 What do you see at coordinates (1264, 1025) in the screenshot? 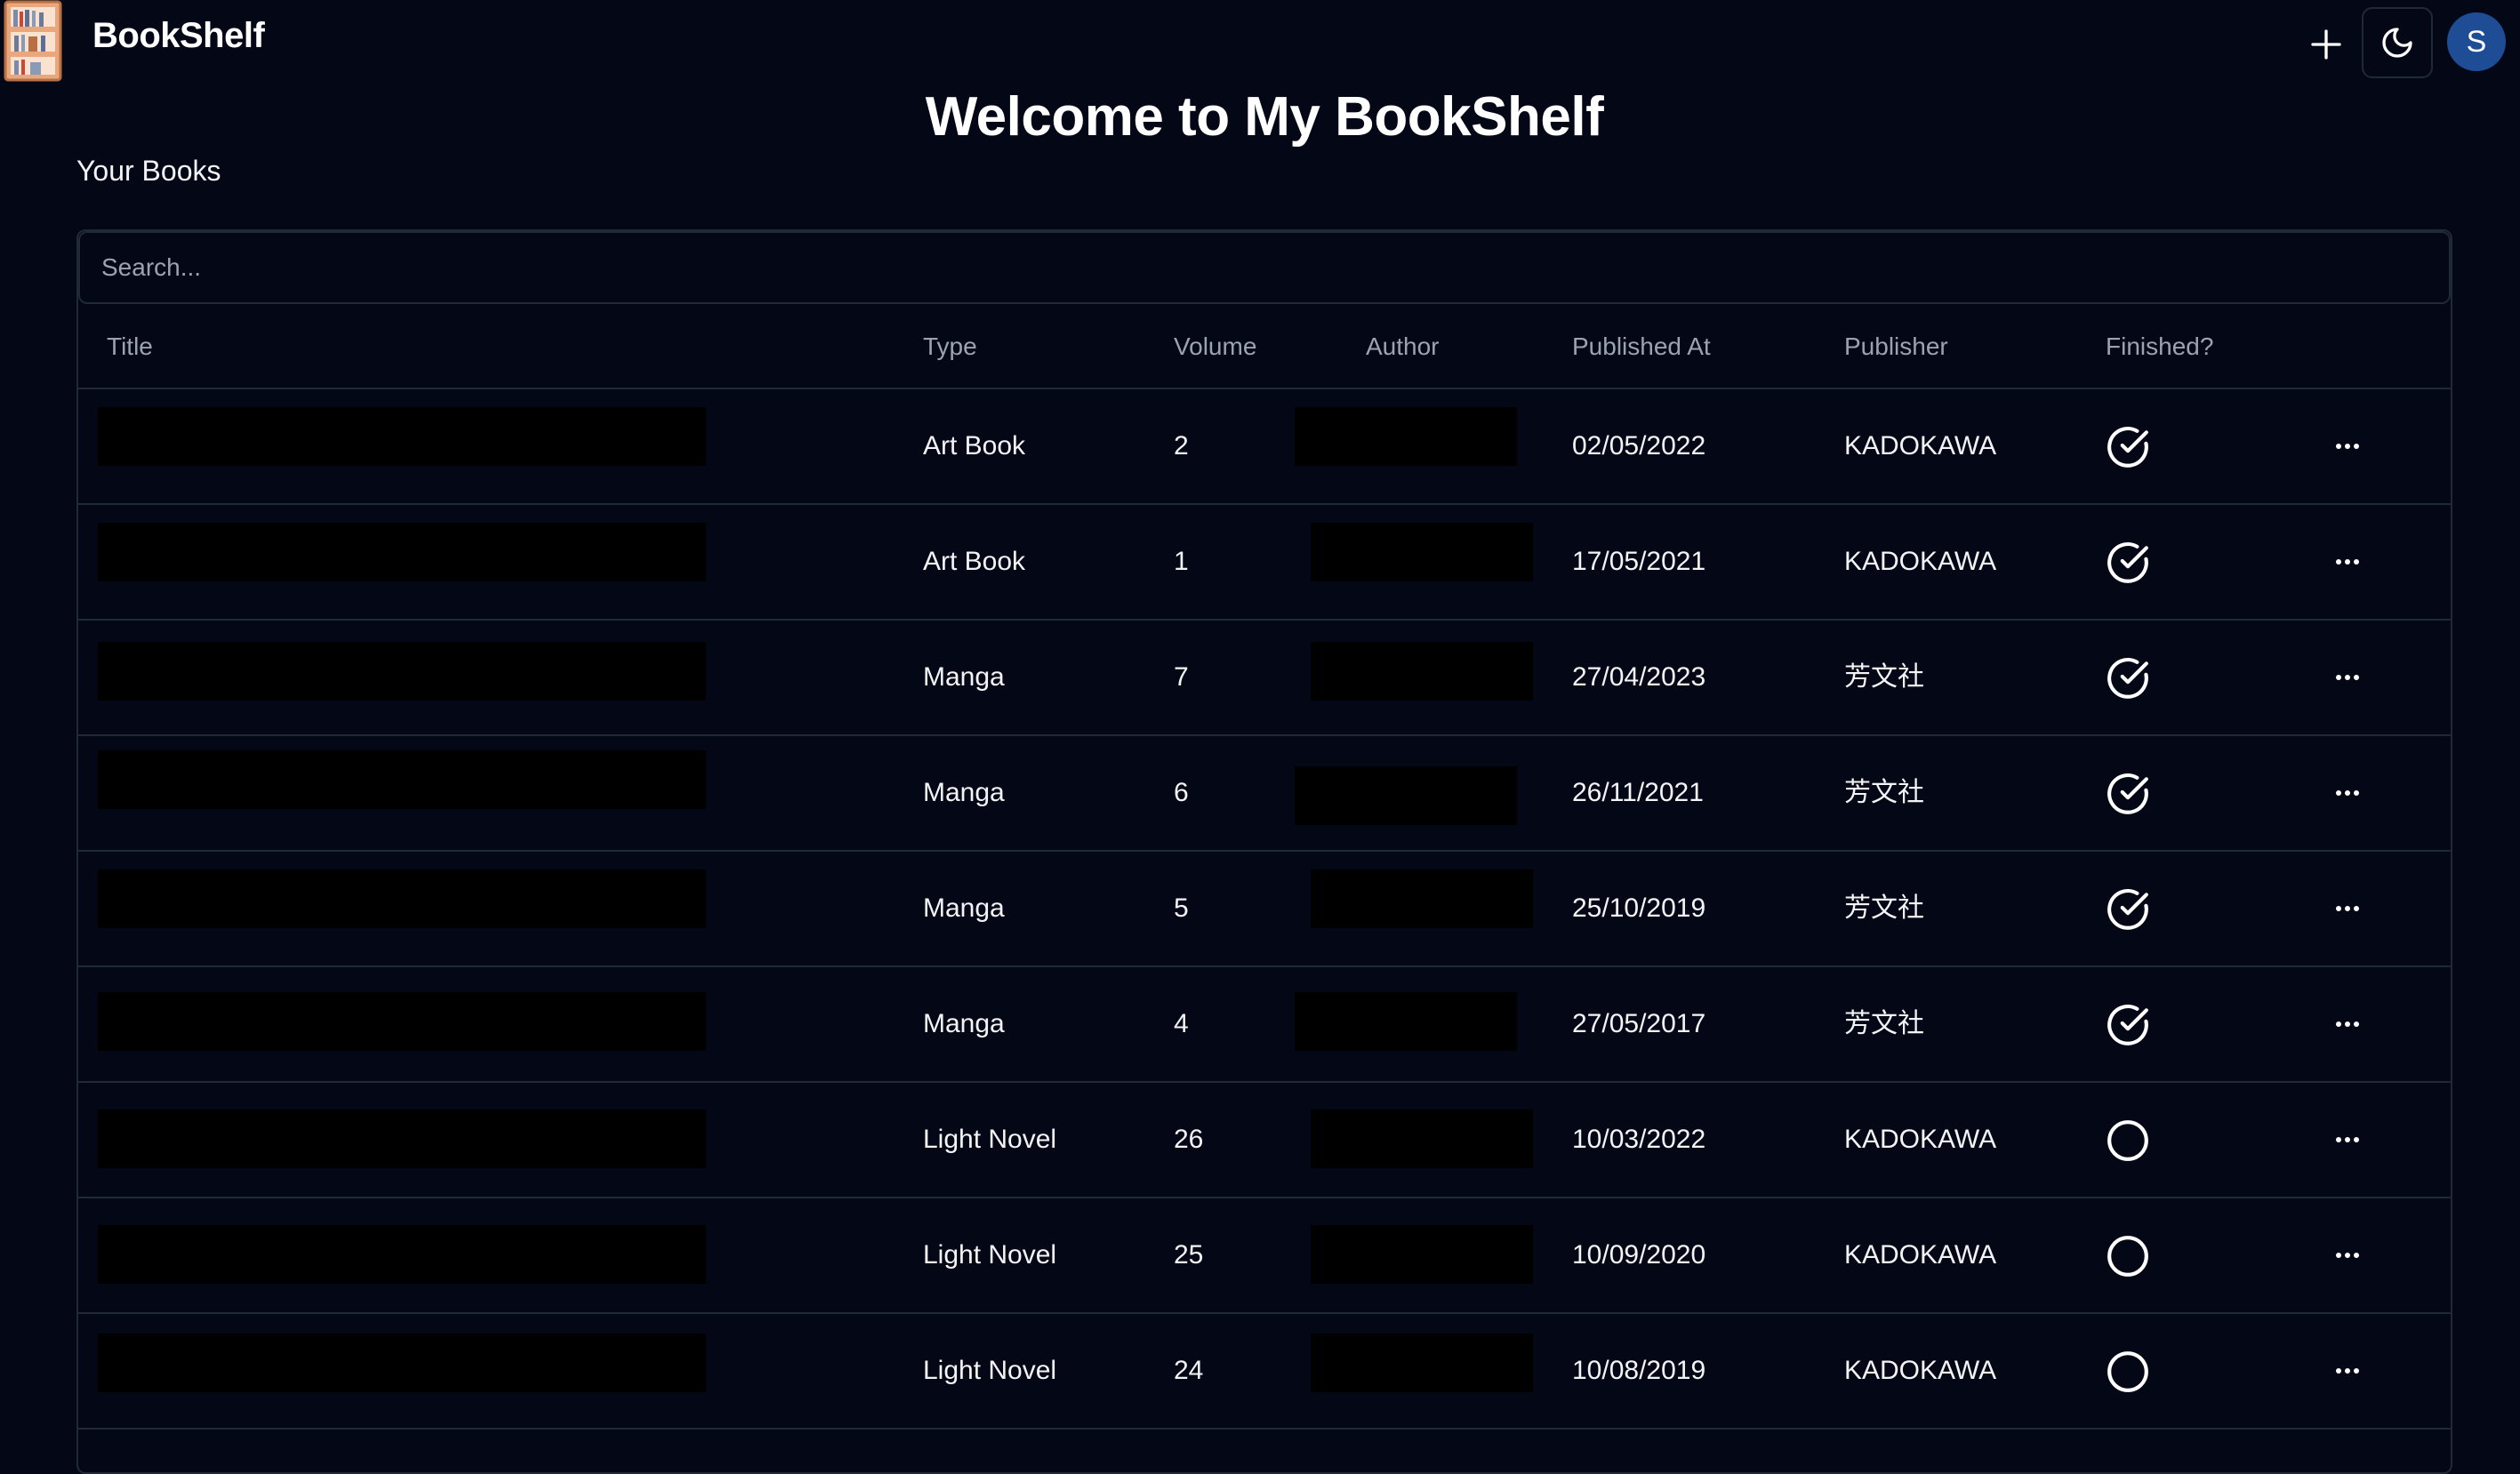
I see `table-row: Manga 4 27/05/2017 芳文社` at bounding box center [1264, 1025].